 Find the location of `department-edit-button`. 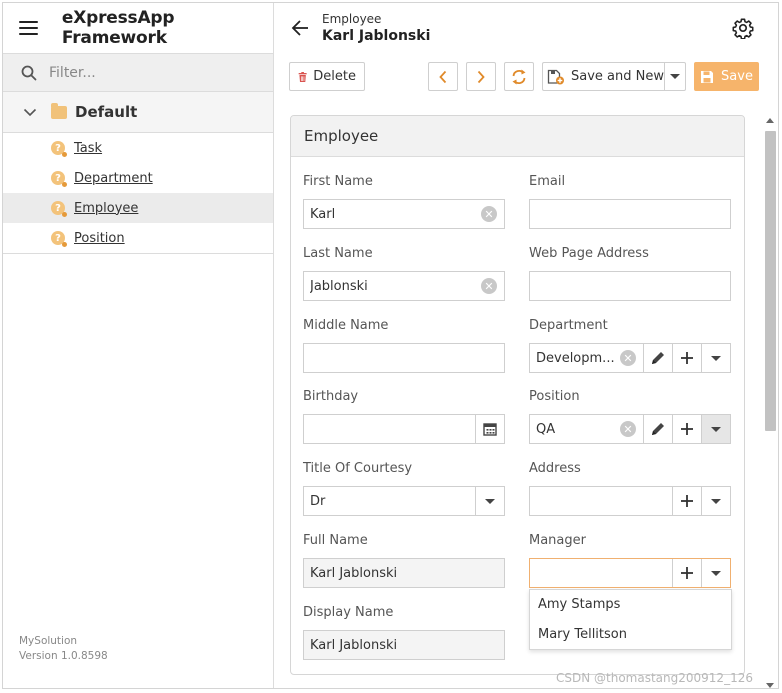

department-edit-button is located at coordinates (657, 358).